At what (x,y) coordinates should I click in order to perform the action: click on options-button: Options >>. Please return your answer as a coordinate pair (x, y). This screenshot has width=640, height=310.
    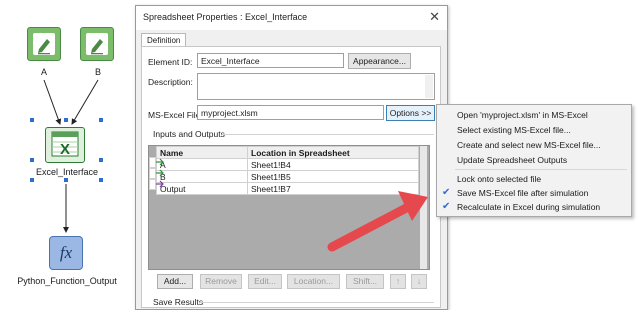
    Looking at the image, I should click on (410, 113).